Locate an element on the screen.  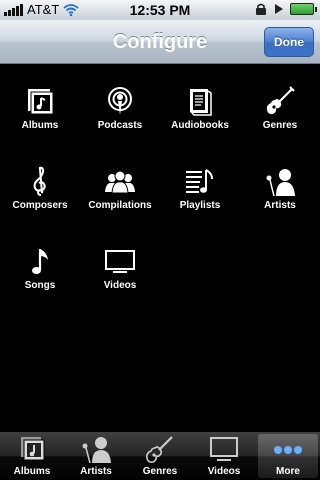
grid-item-composers: Composers is located at coordinates (40, 184).